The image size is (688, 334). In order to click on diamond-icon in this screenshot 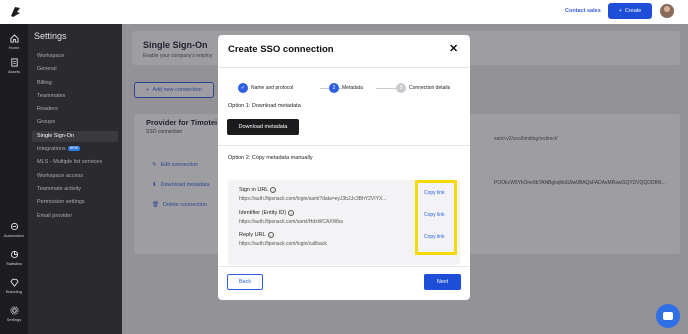, I will do `click(14, 282)`.